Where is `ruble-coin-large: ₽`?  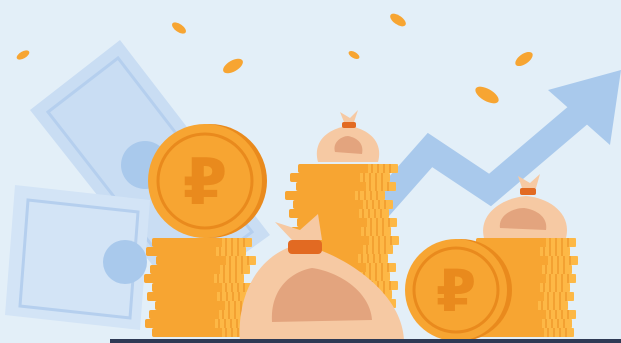 ruble-coin-large: ₽ is located at coordinates (207, 181).